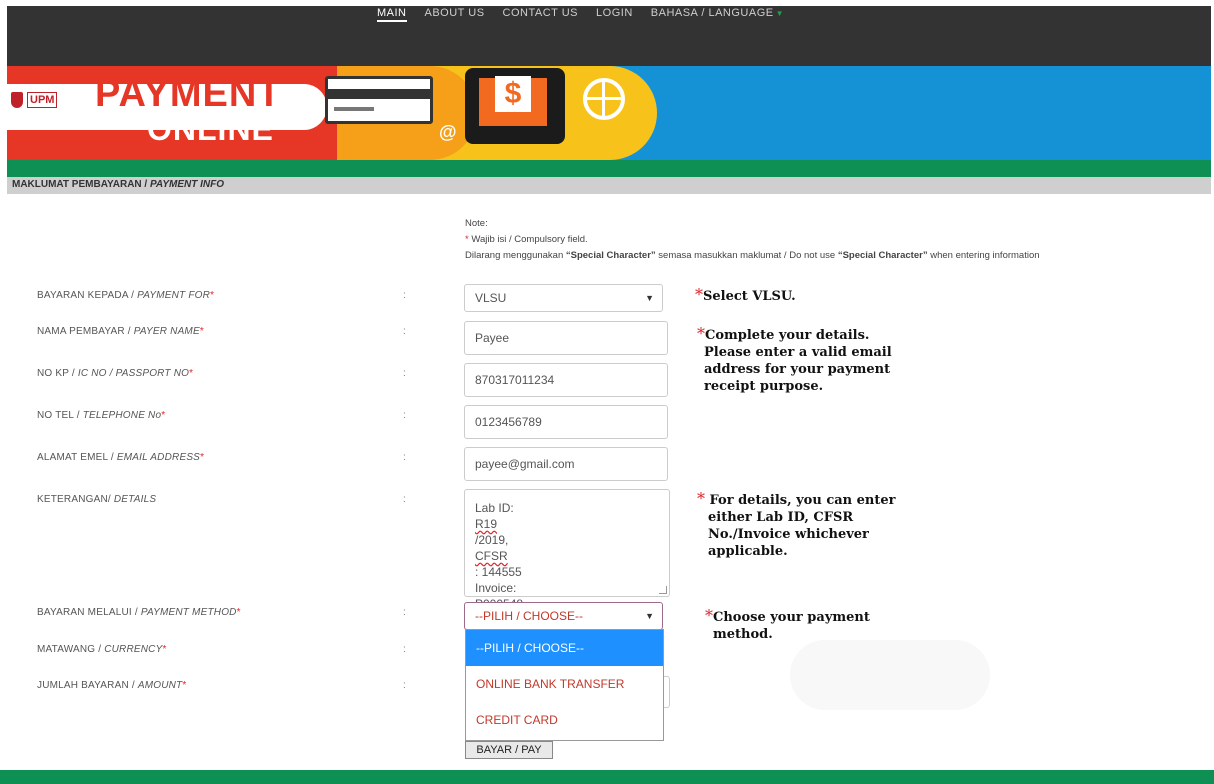 This screenshot has height=784, width=1214. Describe the element at coordinates (787, 335) in the screenshot. I see `annotation-text: Complete your details.` at that location.